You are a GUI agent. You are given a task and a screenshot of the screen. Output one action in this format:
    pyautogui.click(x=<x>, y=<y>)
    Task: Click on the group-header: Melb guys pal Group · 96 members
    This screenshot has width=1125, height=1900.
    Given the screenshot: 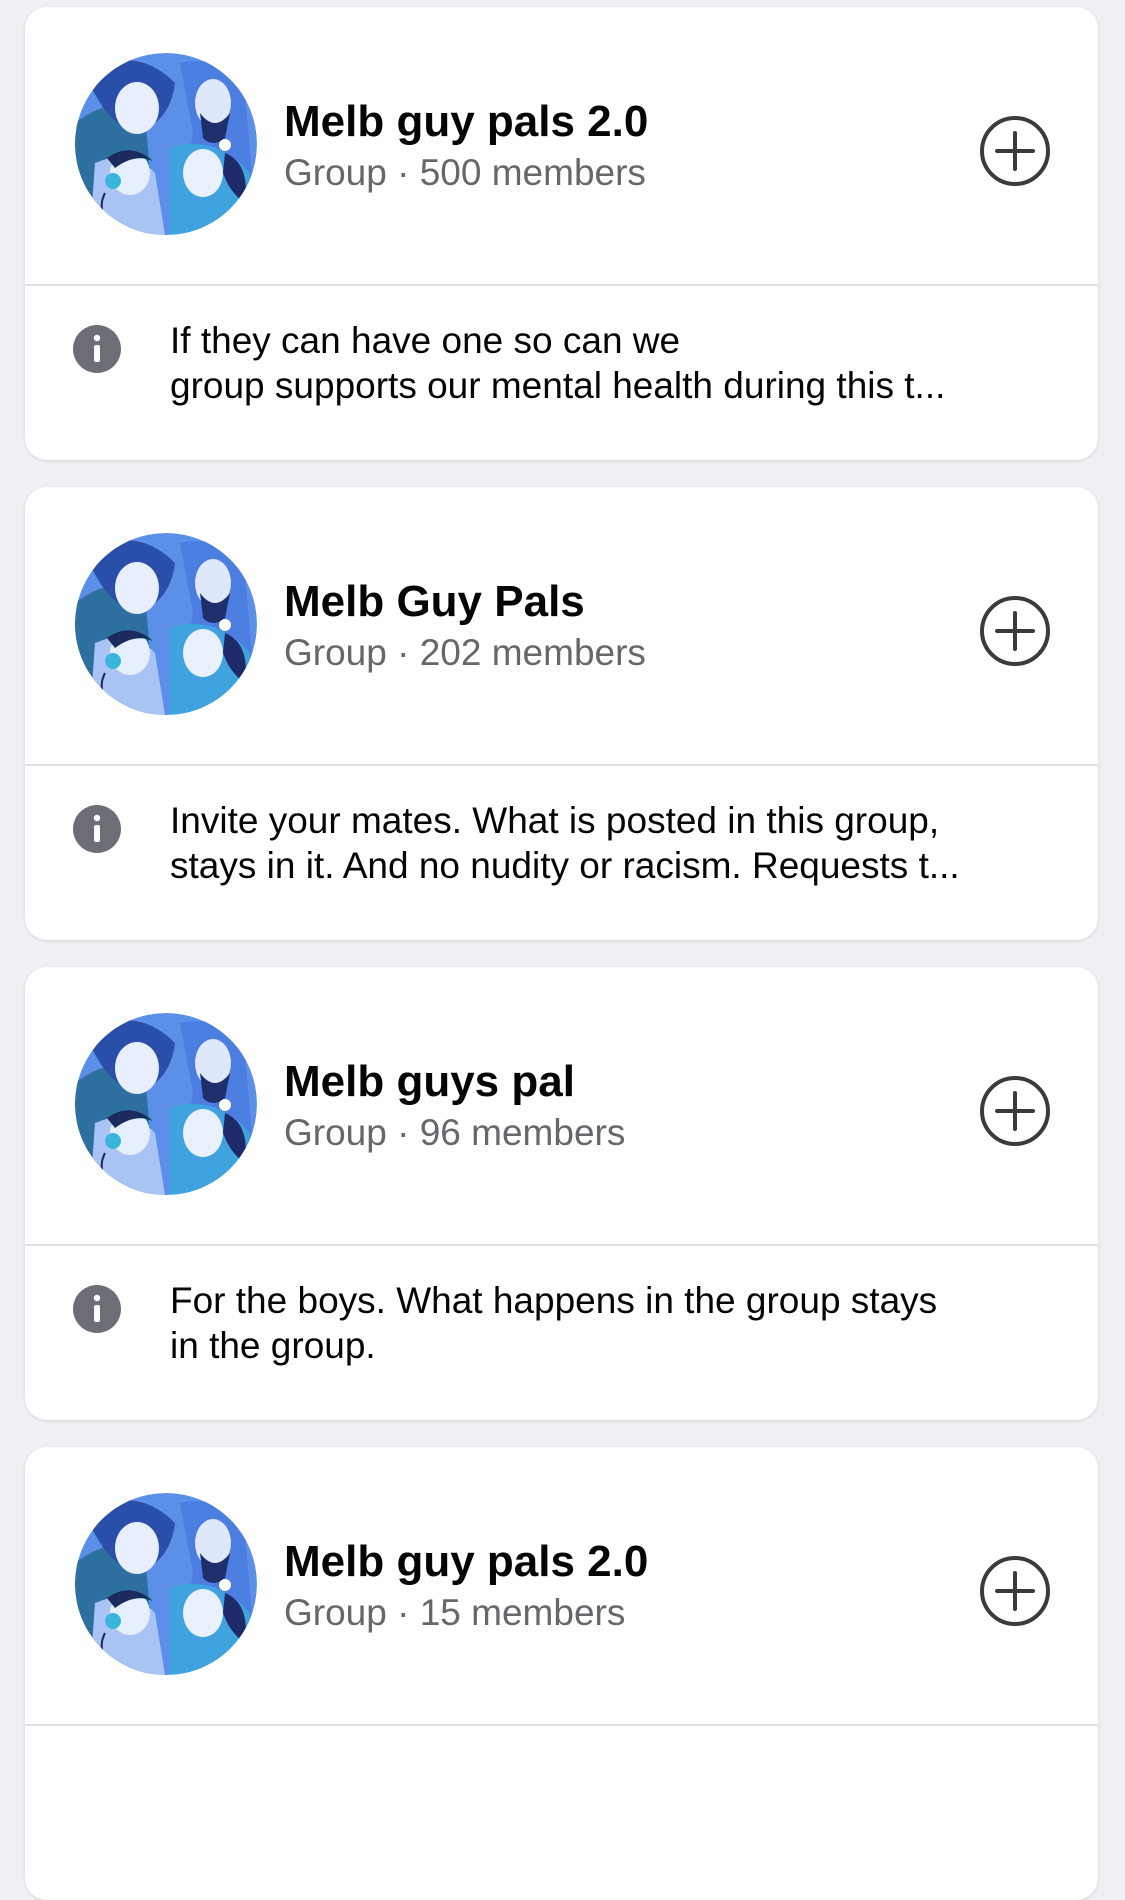 What is the action you would take?
    pyautogui.click(x=561, y=1106)
    